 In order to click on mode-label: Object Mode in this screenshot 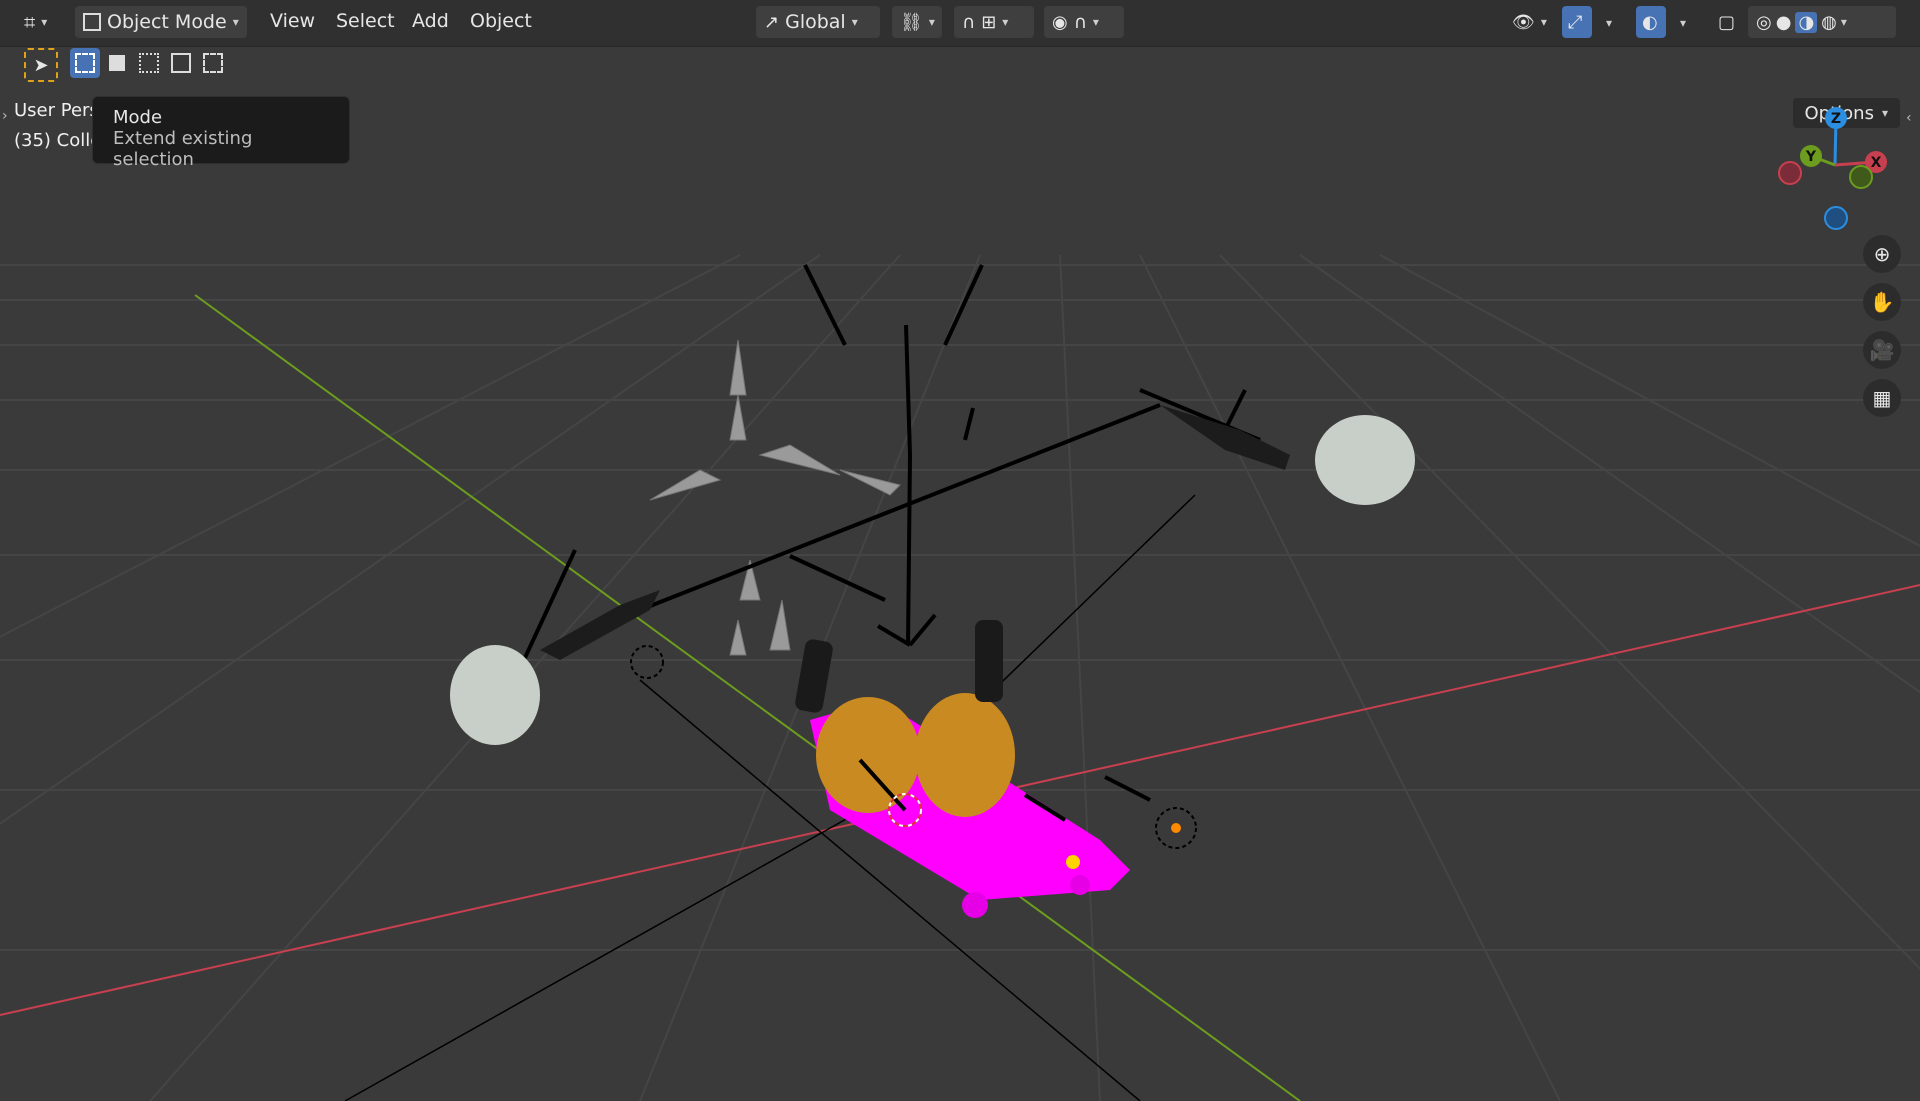, I will do `click(167, 22)`.